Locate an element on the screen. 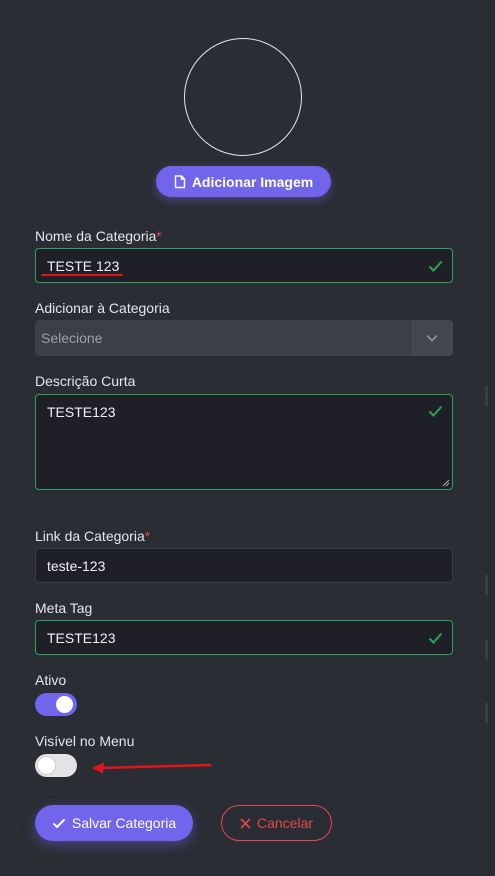 This screenshot has width=495, height=876. cancel-button: Cancelar is located at coordinates (276, 823).